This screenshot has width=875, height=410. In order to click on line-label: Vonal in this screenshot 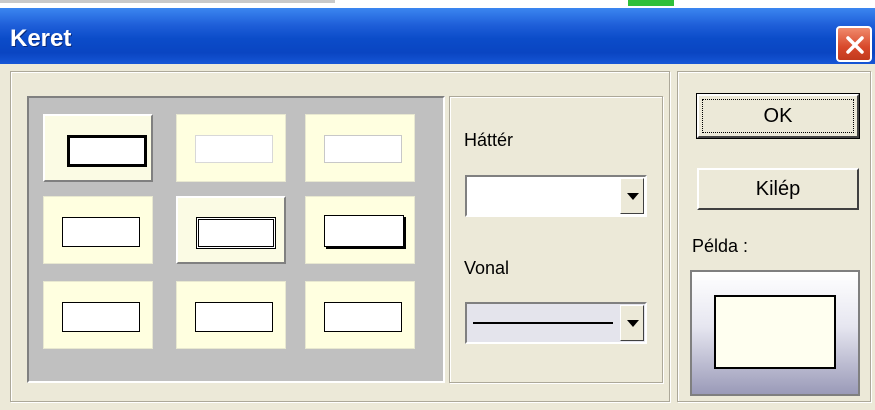, I will do `click(487, 268)`.